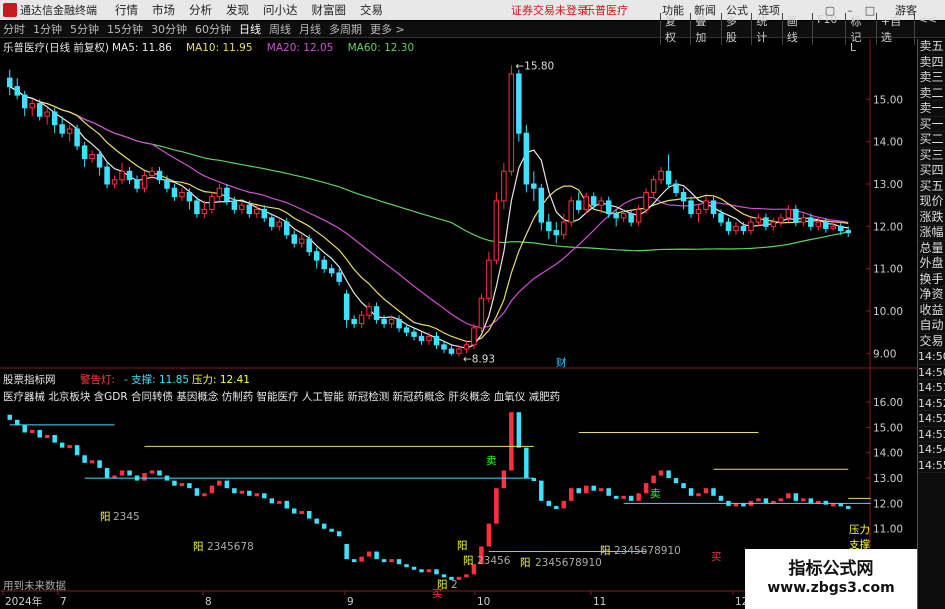 This screenshot has width=945, height=609. I want to click on side-panel-item: 14:51, so click(931, 388).